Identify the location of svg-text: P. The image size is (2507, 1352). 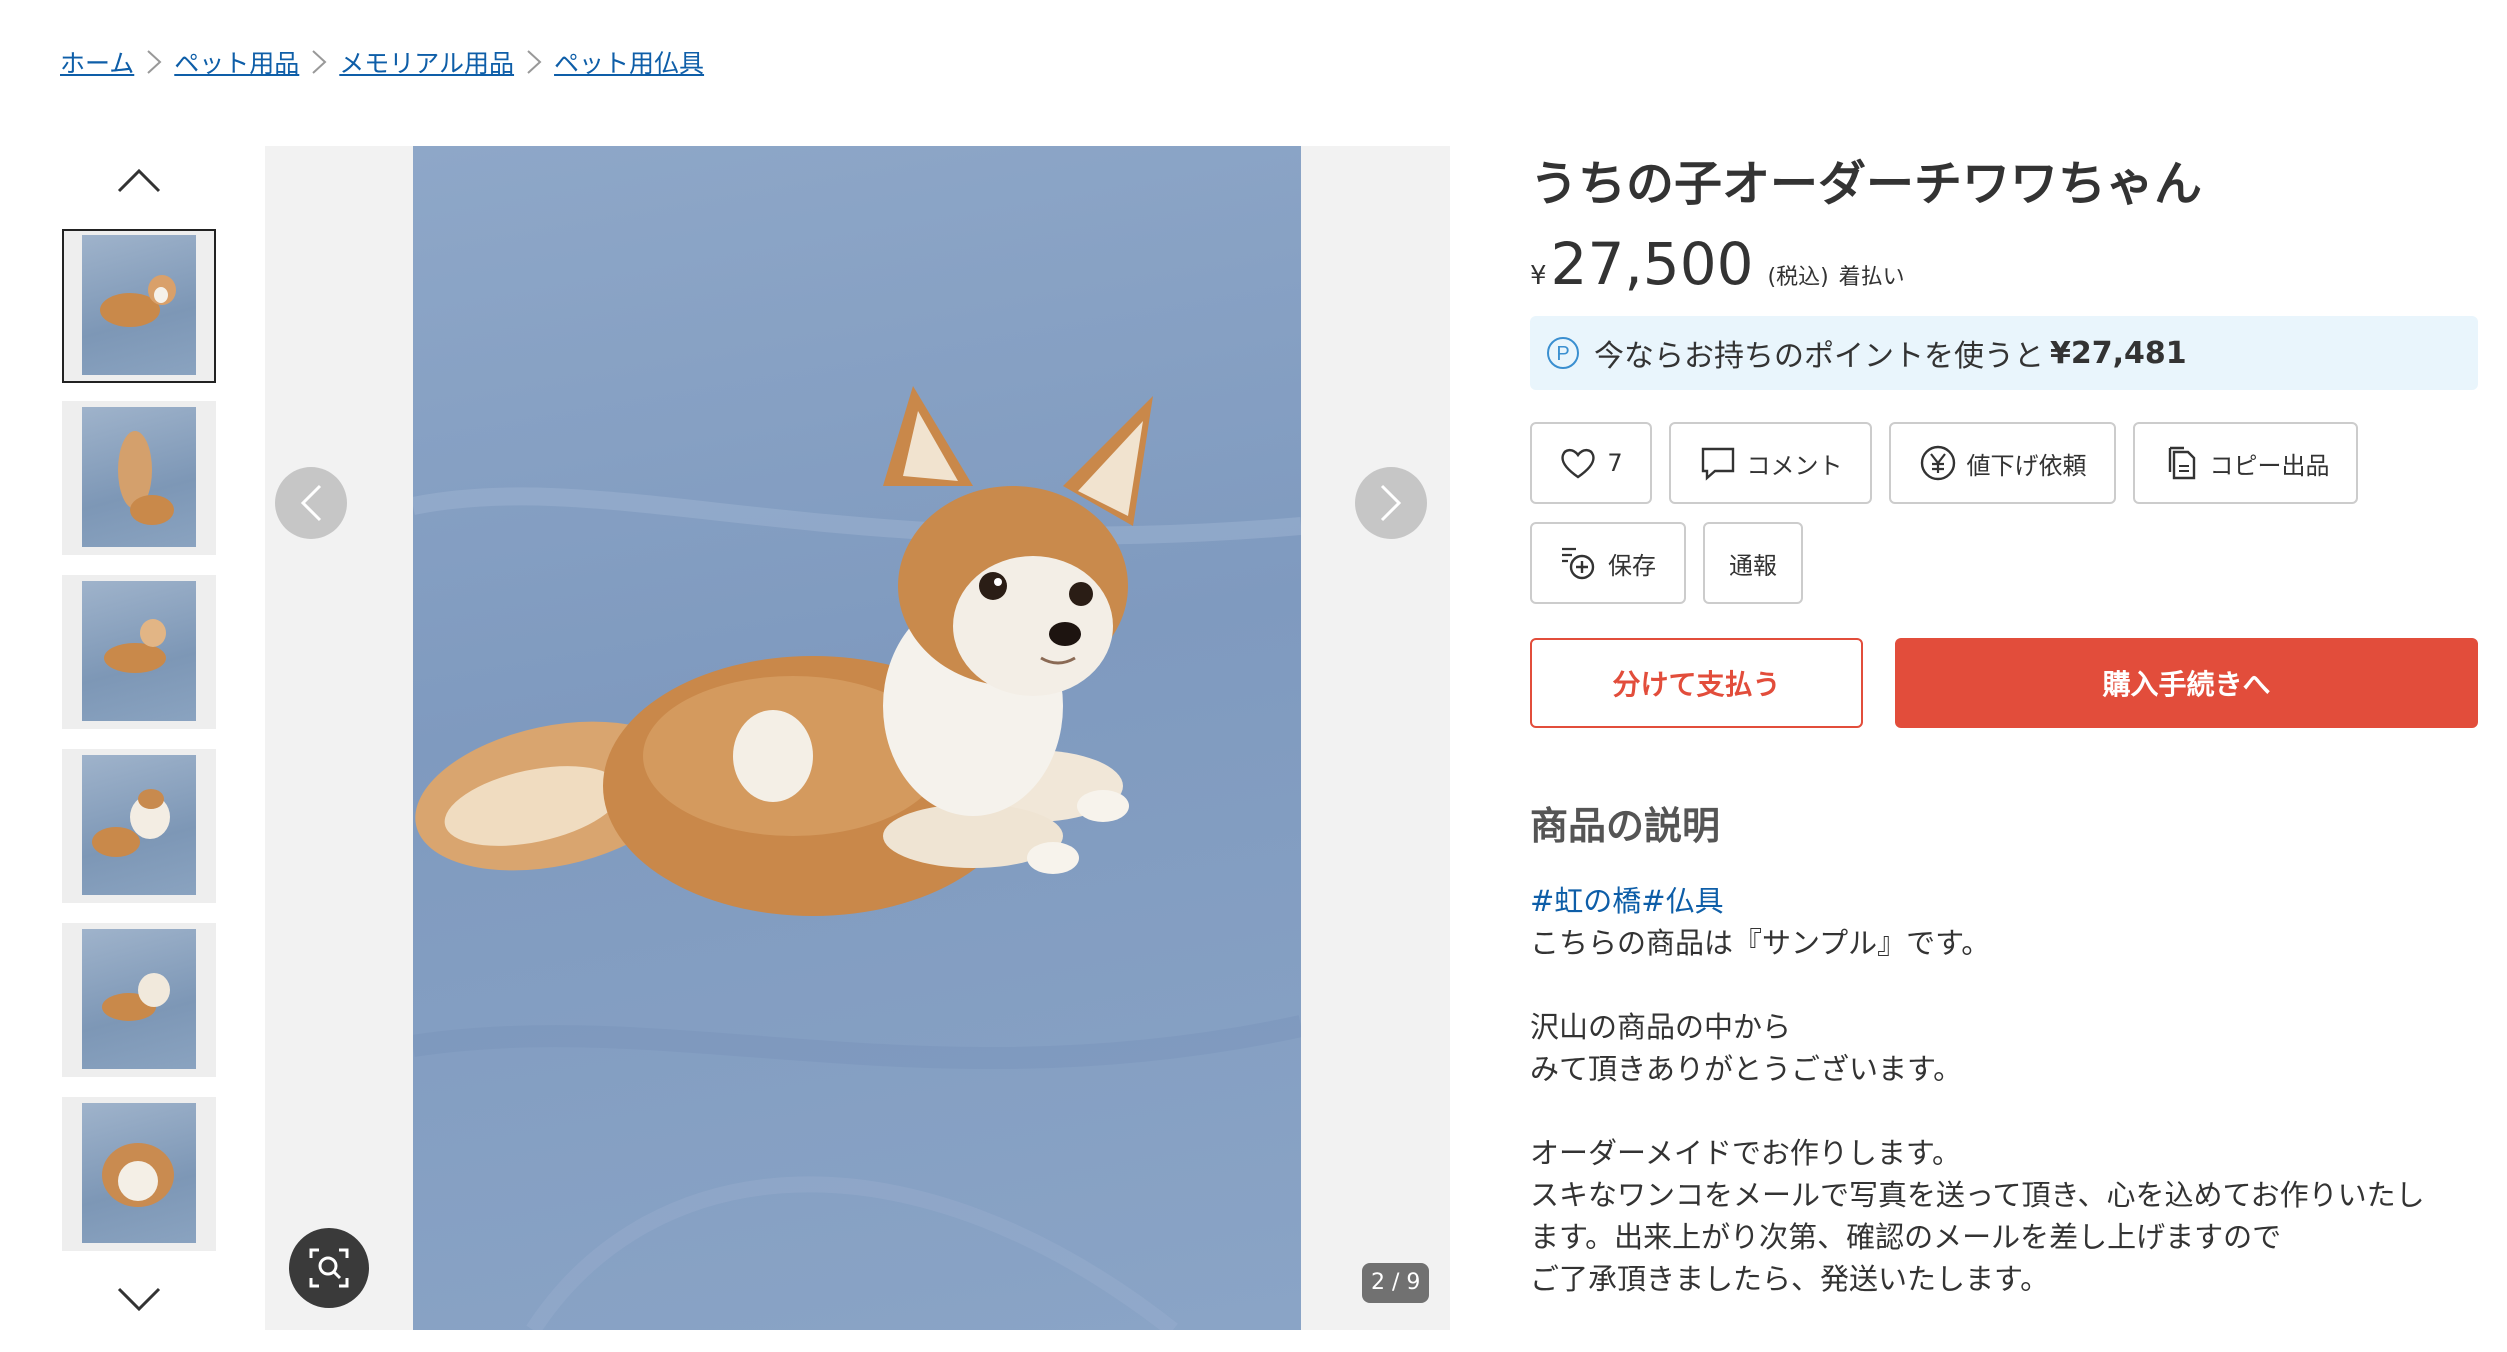
(1562, 354).